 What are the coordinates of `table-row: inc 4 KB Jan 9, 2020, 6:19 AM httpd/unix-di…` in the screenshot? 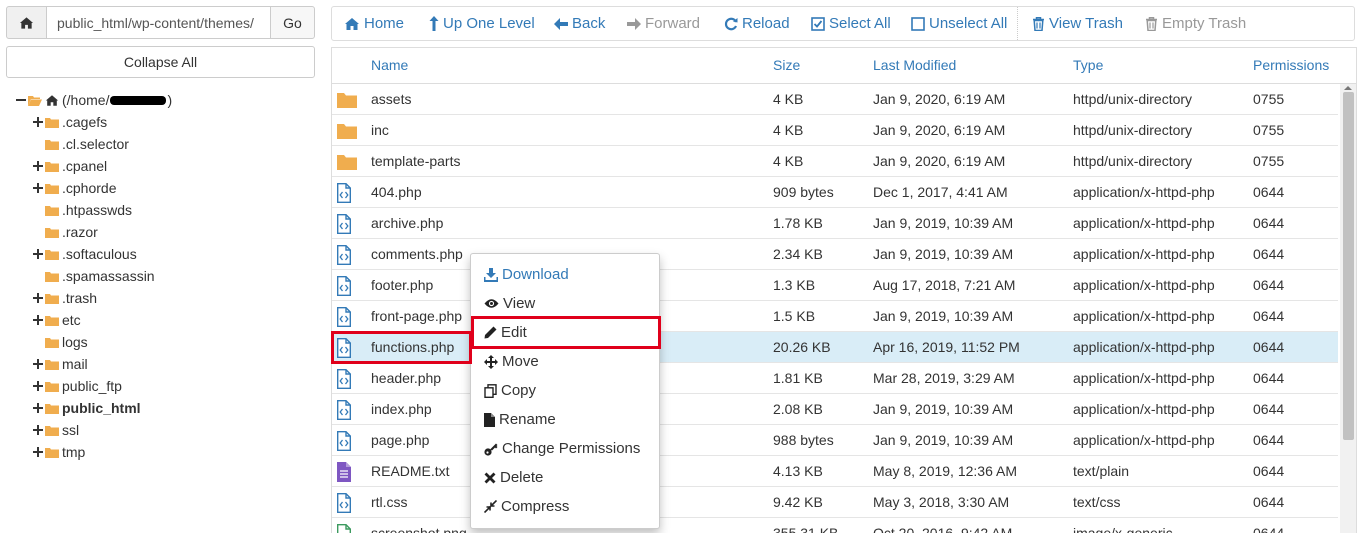 It's located at (835, 130).